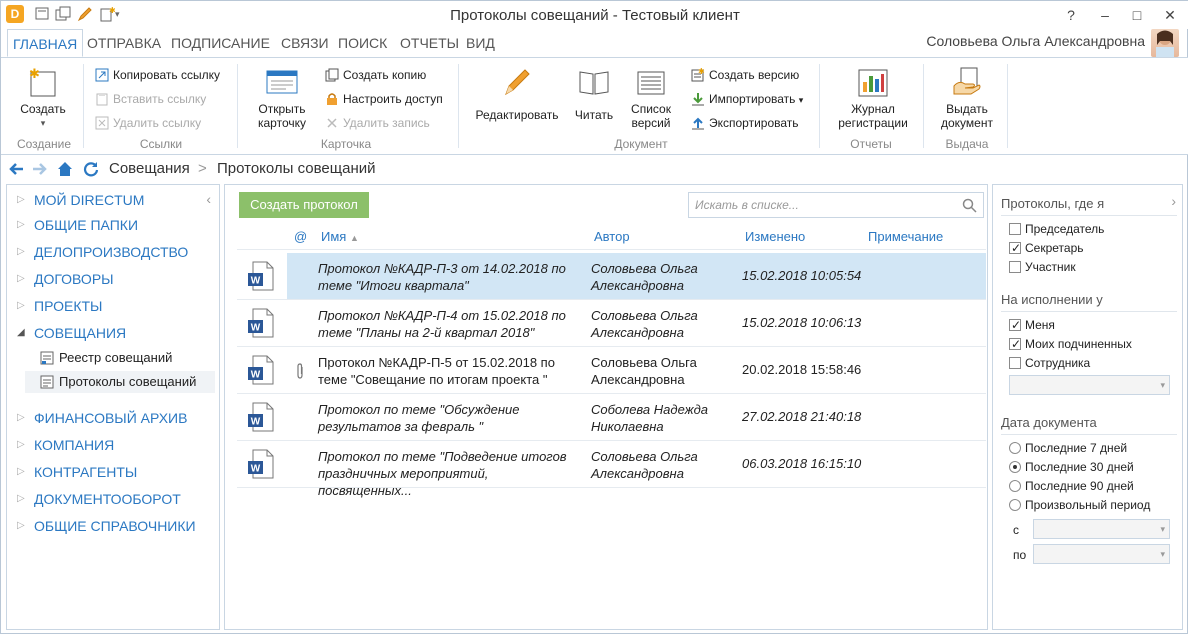 The height and width of the screenshot is (634, 1188). I want to click on create-copy-button: Создать копию, so click(374, 75).